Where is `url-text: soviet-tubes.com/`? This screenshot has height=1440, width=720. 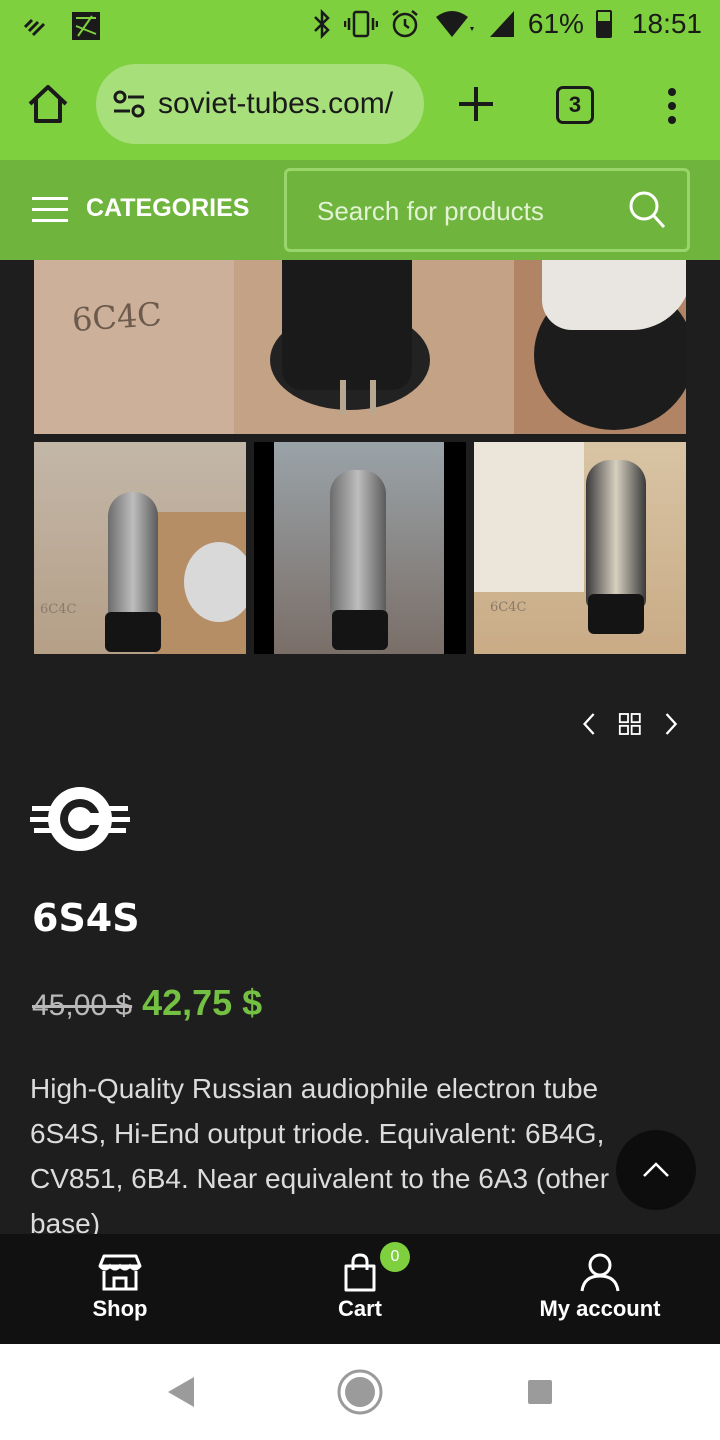
url-text: soviet-tubes.com/ is located at coordinates (276, 103).